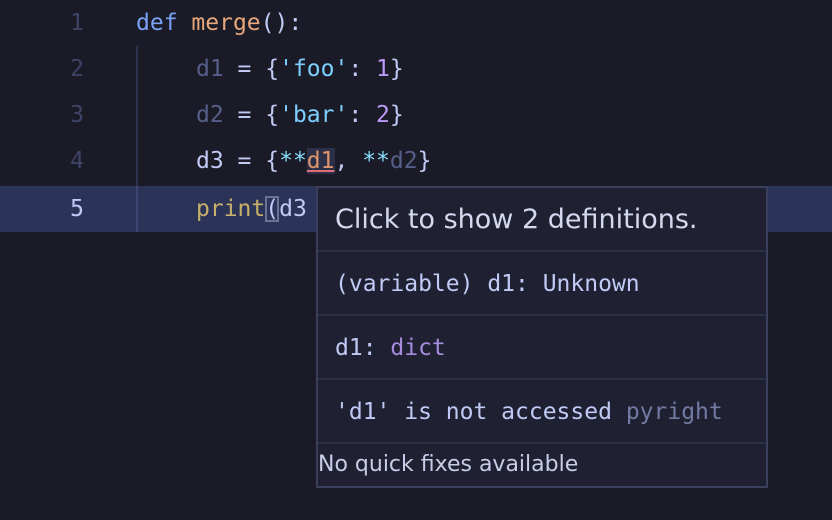  I want to click on builtin-function-token: print, so click(230, 209).